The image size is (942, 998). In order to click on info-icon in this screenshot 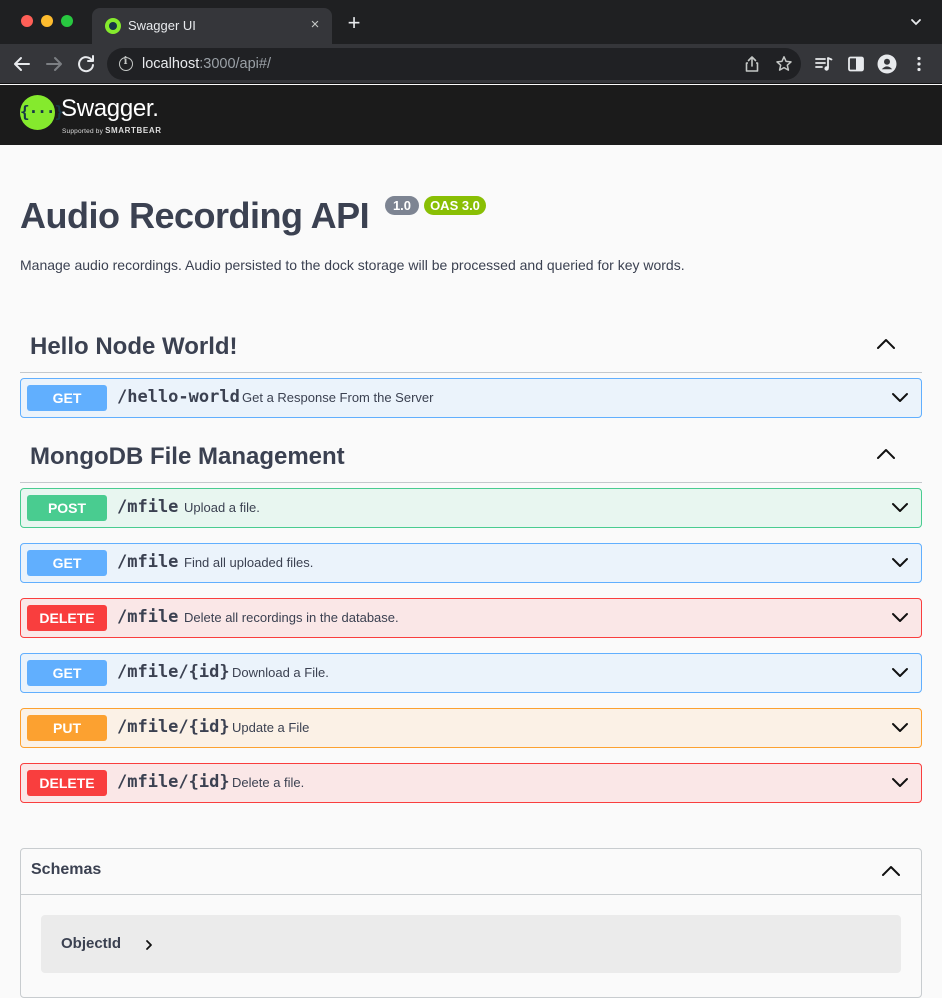, I will do `click(126, 63)`.